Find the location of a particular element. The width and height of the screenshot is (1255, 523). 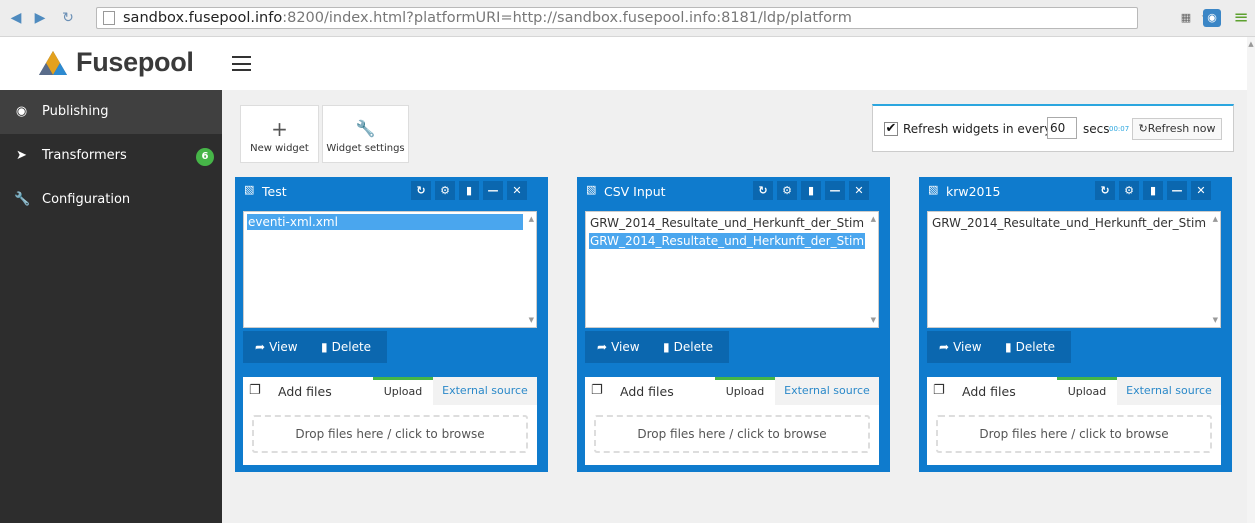

sidebar-item-configuration: 🔧 Configuration is located at coordinates (111, 200).